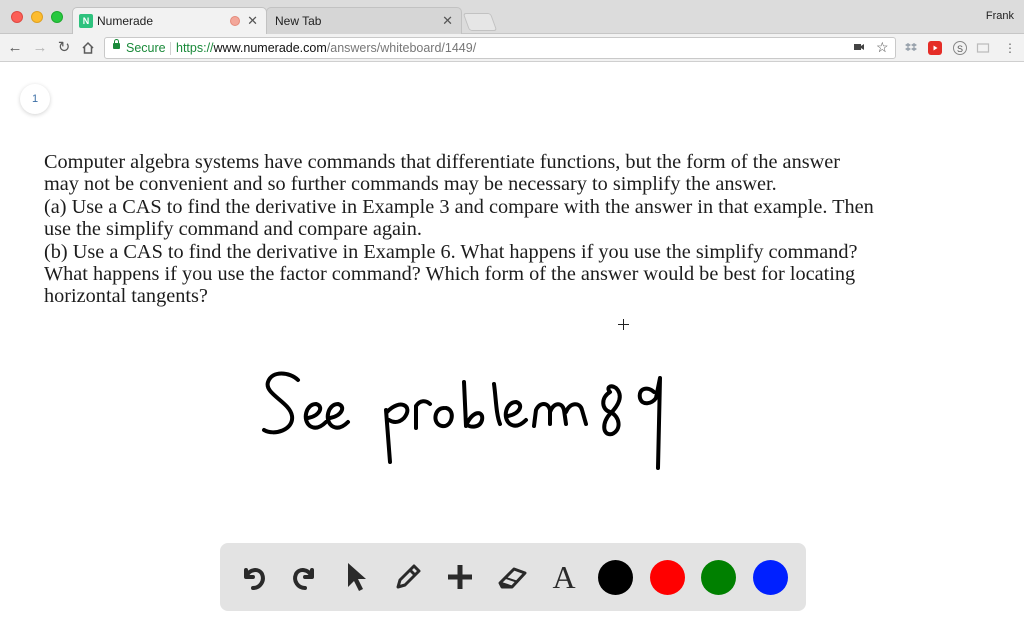 This screenshot has width=1024, height=620. I want to click on tab-title: Numerade, so click(125, 21).